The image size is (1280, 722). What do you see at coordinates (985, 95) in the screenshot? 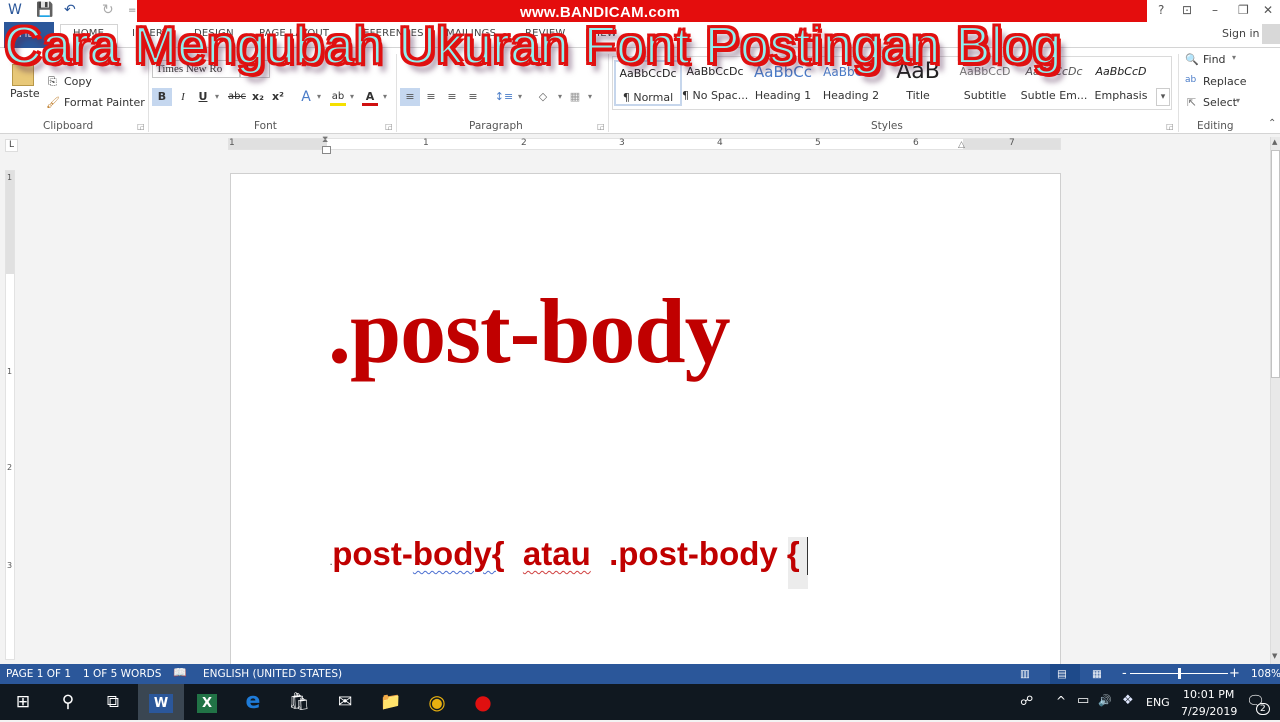
I see `style-label: Subtitle` at bounding box center [985, 95].